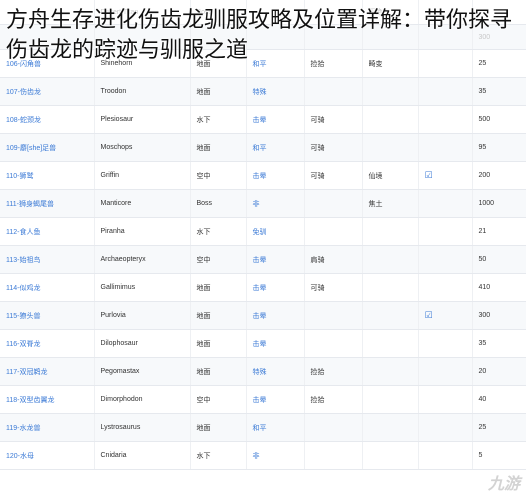  Describe the element at coordinates (142, 371) in the screenshot. I see `english-name-cell: Pegomastax` at that location.